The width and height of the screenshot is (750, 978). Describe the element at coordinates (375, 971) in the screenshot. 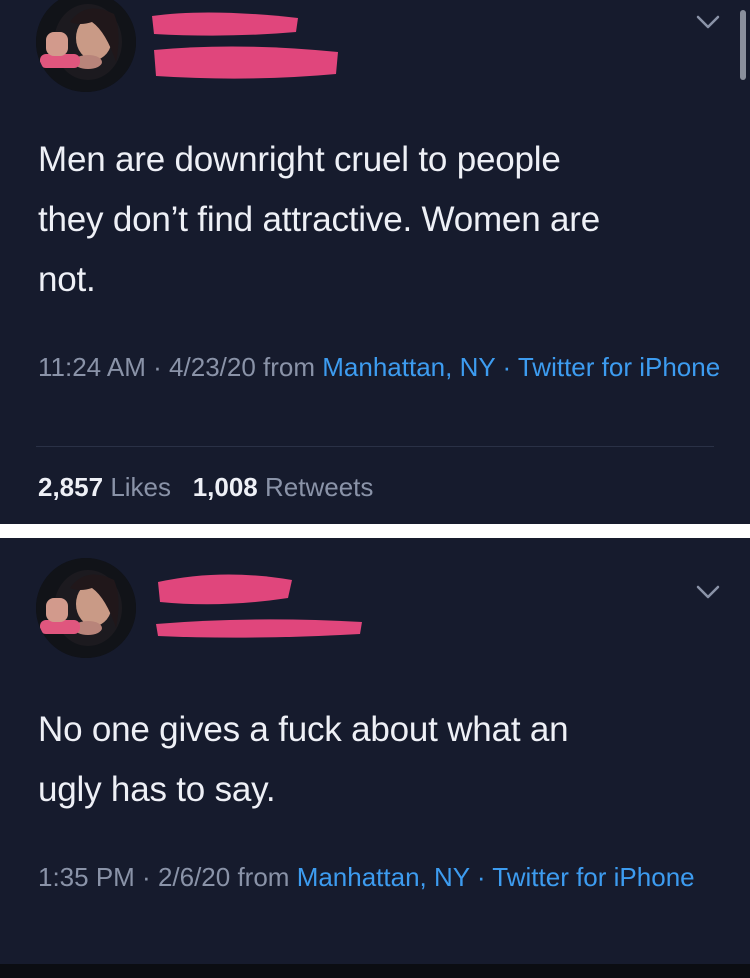

I see `bottom-edge` at that location.